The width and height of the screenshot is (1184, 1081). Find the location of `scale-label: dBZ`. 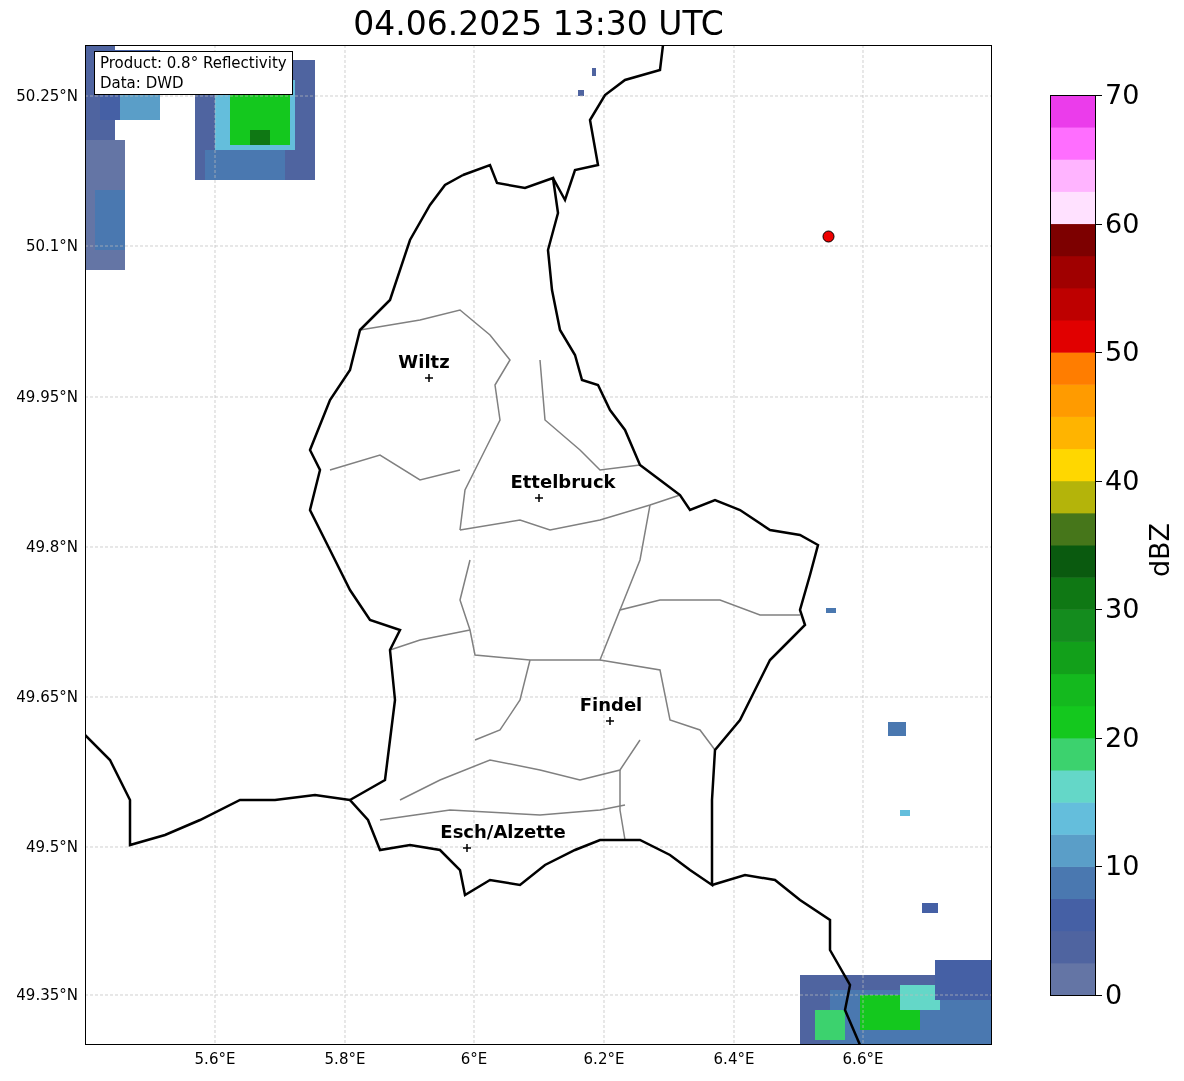

scale-label: dBZ is located at coordinates (1160, 550).